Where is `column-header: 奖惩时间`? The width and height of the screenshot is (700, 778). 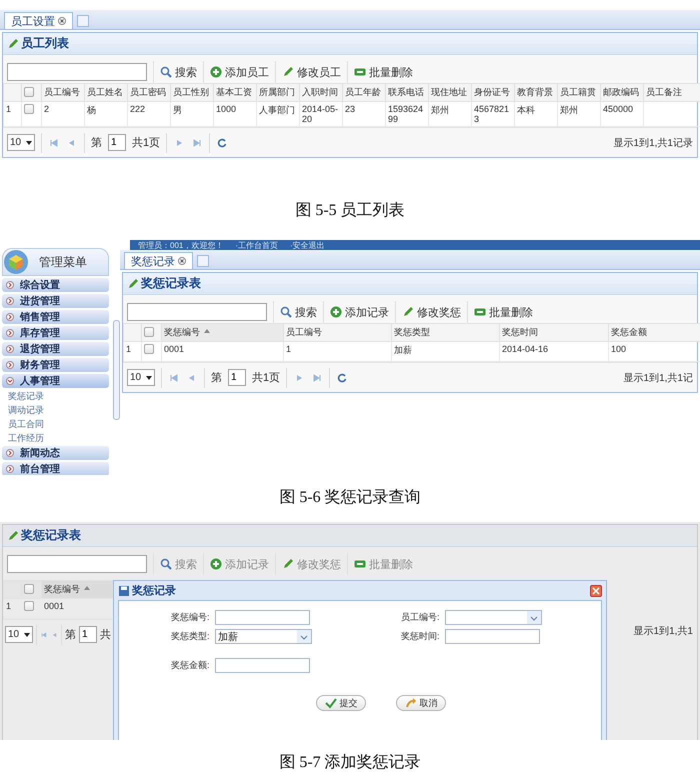 column-header: 奖惩时间 is located at coordinates (554, 333).